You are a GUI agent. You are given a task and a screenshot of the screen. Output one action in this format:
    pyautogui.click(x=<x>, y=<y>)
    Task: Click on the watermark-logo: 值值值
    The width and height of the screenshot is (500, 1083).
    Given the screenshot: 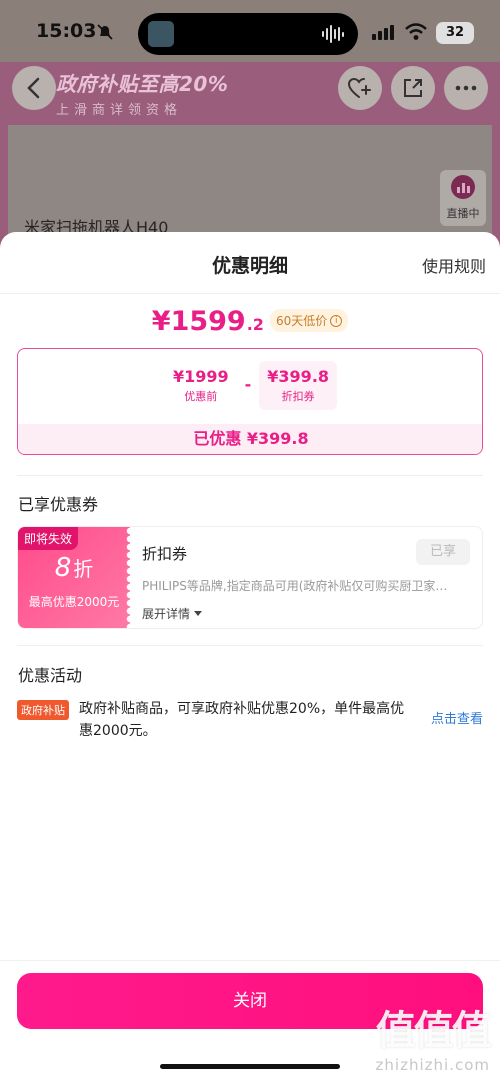 What is the action you would take?
    pyautogui.click(x=433, y=1031)
    